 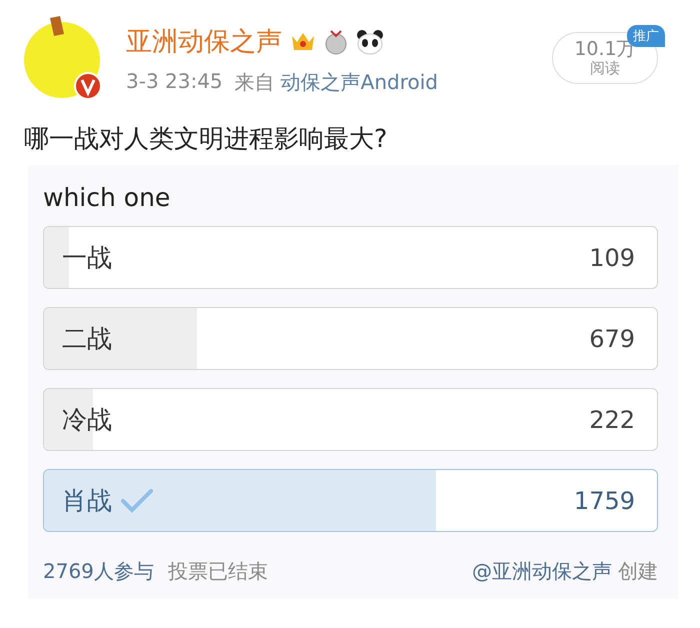 I want to click on vote-count: 109, so click(x=612, y=258).